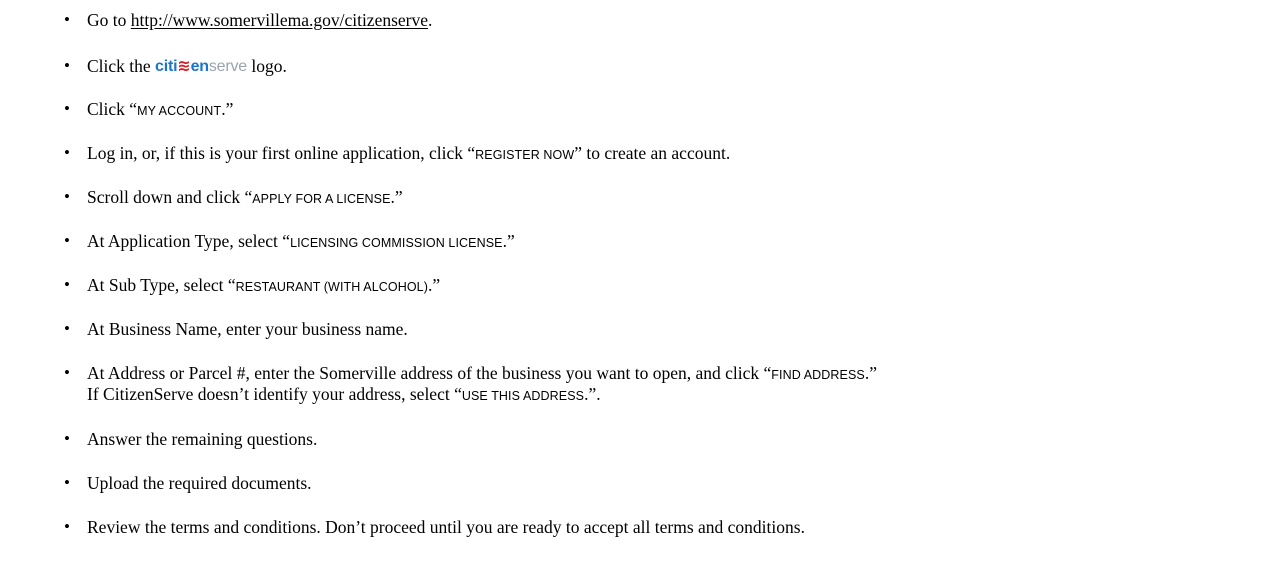 This screenshot has height=573, width=1261. I want to click on step-text-post: logo., so click(267, 66).